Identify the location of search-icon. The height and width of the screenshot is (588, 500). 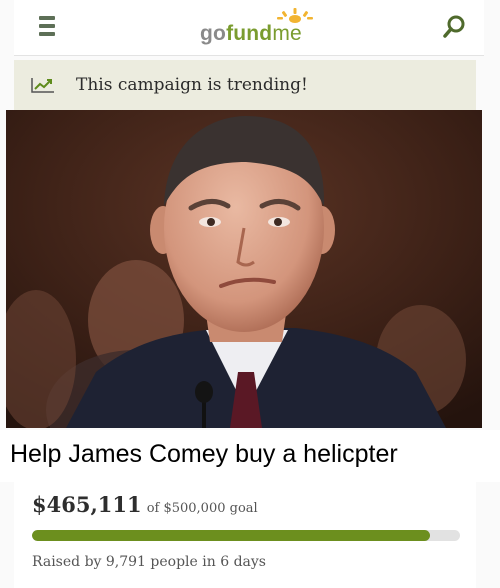
(455, 27).